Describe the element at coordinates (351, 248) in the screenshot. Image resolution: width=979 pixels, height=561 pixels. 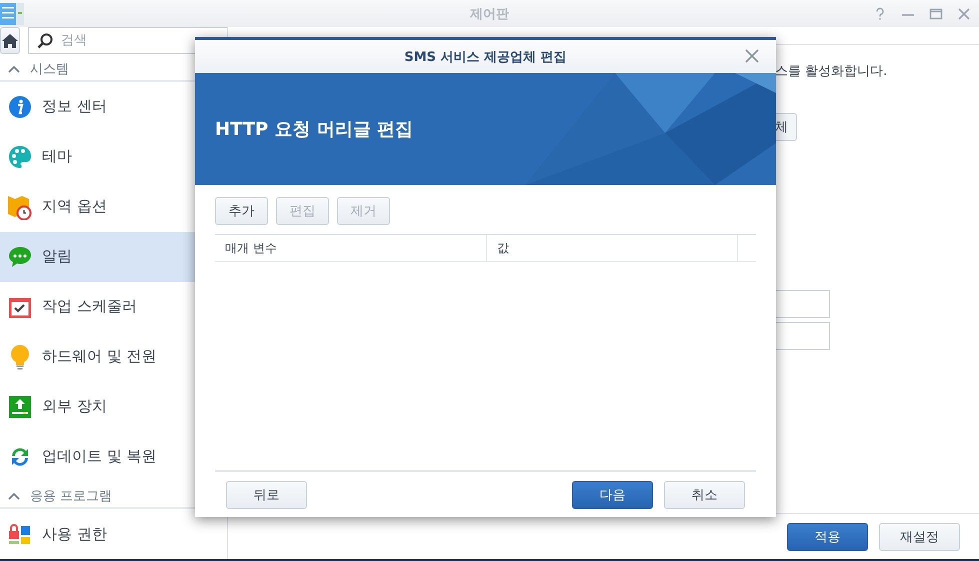
I see `column-header: 매개 변수` at that location.